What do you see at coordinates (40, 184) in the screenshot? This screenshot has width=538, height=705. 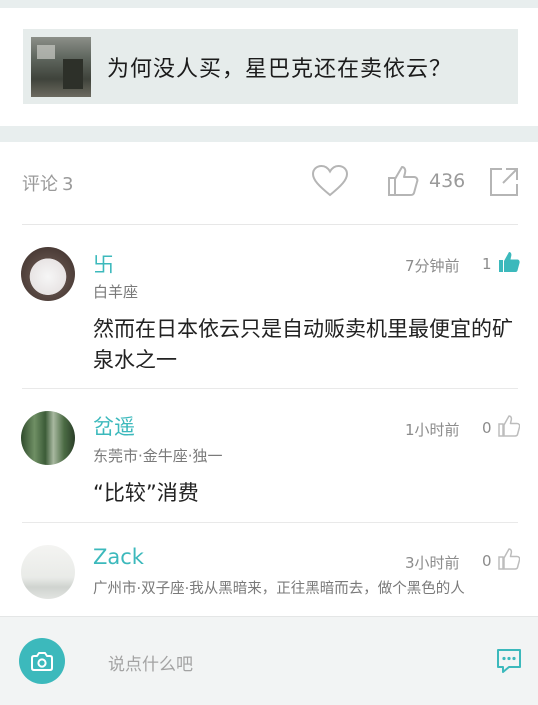 I see `comment-count-label: 评论` at bounding box center [40, 184].